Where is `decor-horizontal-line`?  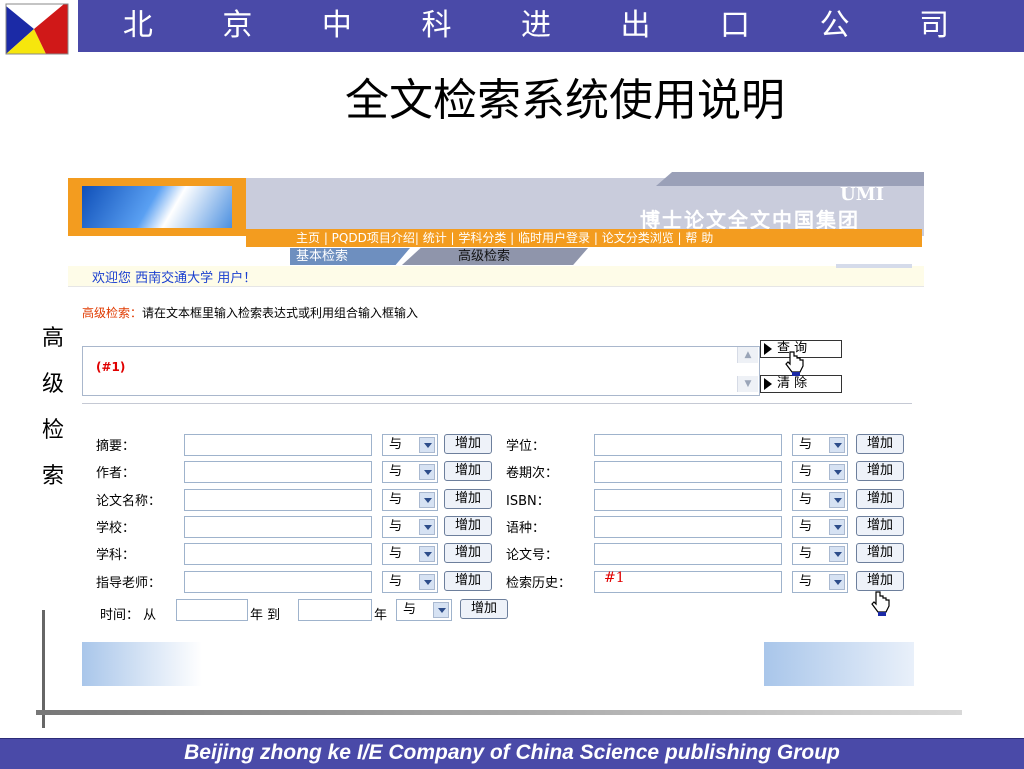 decor-horizontal-line is located at coordinates (499, 712).